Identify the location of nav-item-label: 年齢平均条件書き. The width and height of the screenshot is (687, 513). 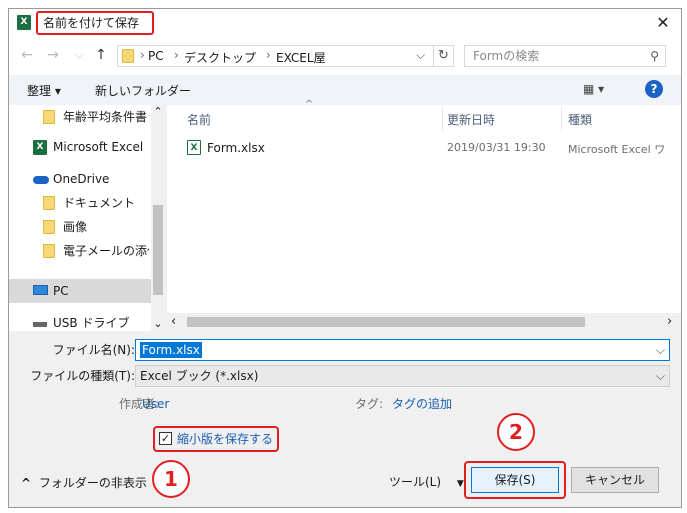
(106, 117).